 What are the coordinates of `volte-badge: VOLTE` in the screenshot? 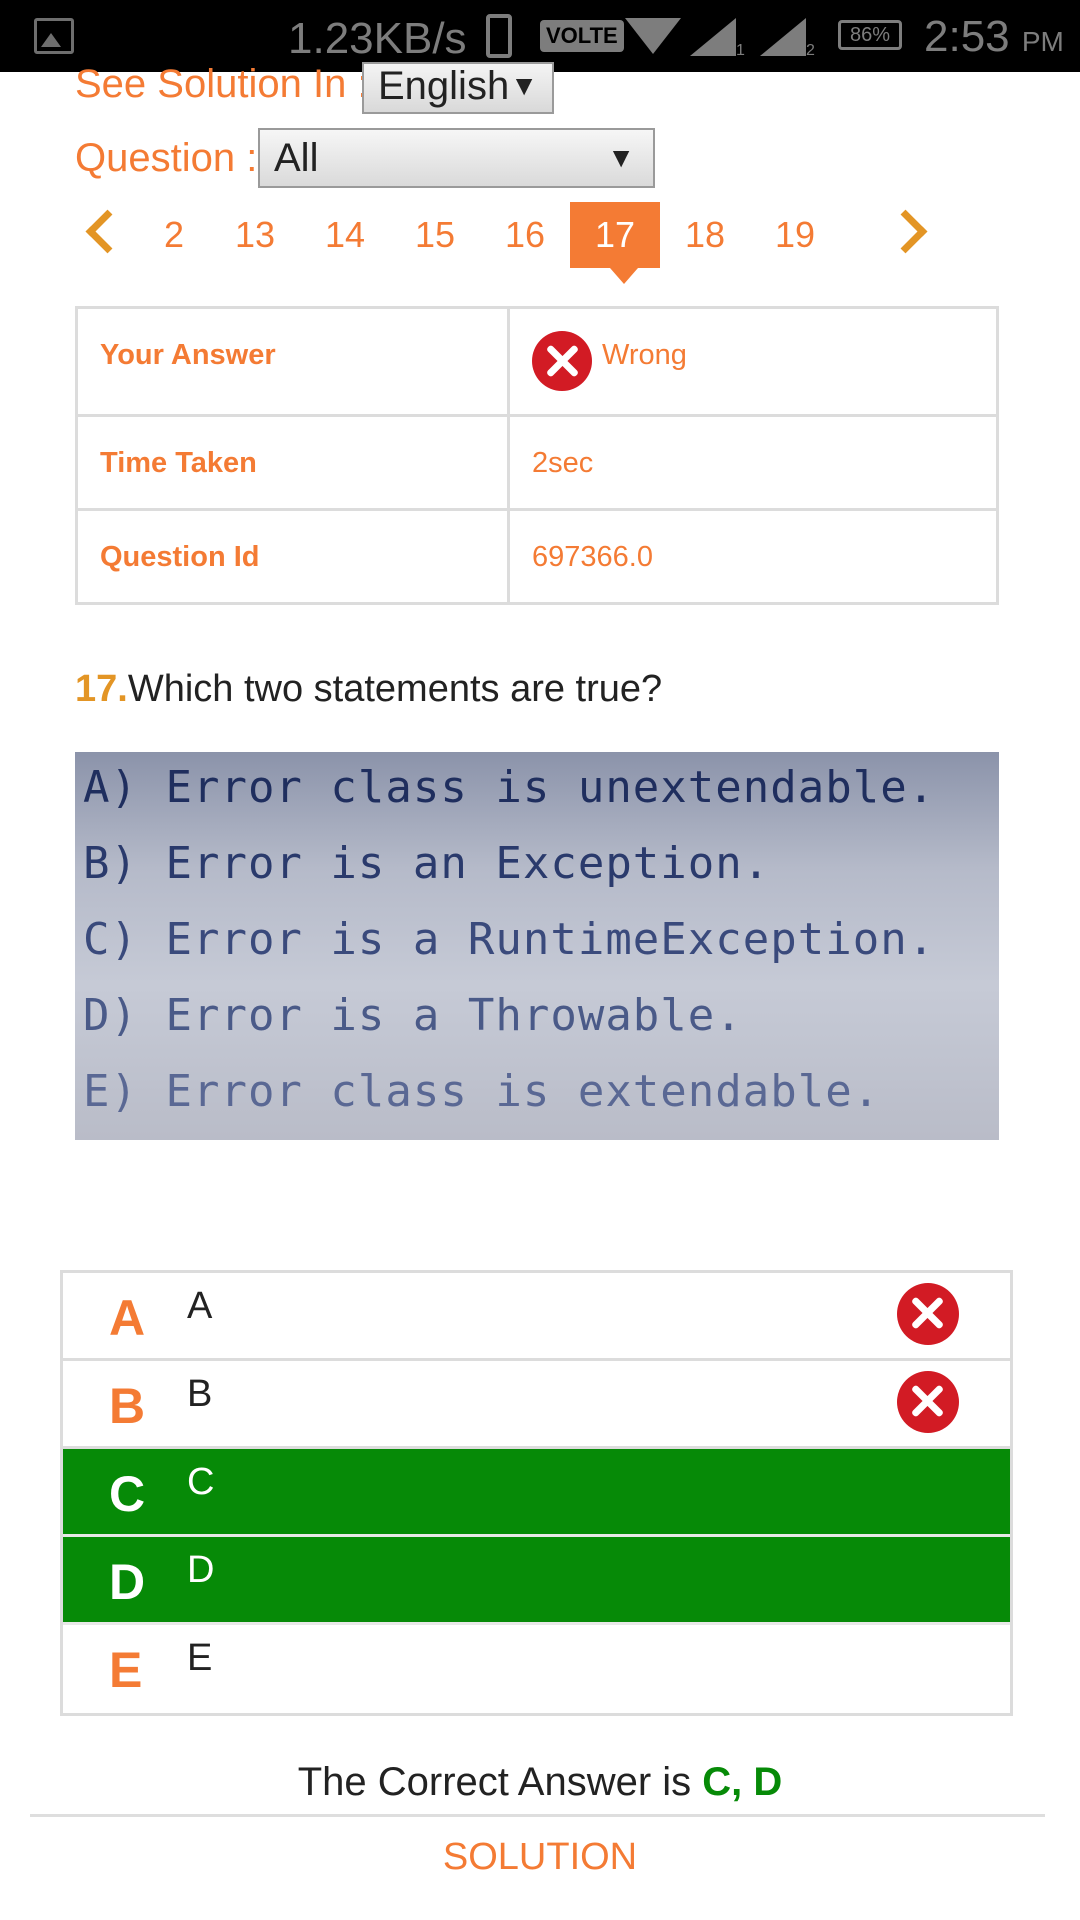 It's located at (582, 36).